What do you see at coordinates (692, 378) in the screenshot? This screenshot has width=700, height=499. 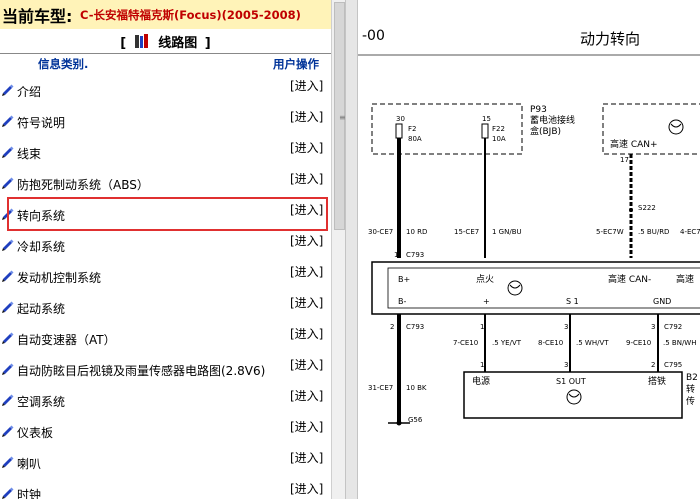 I see `b2-code: B2` at bounding box center [692, 378].